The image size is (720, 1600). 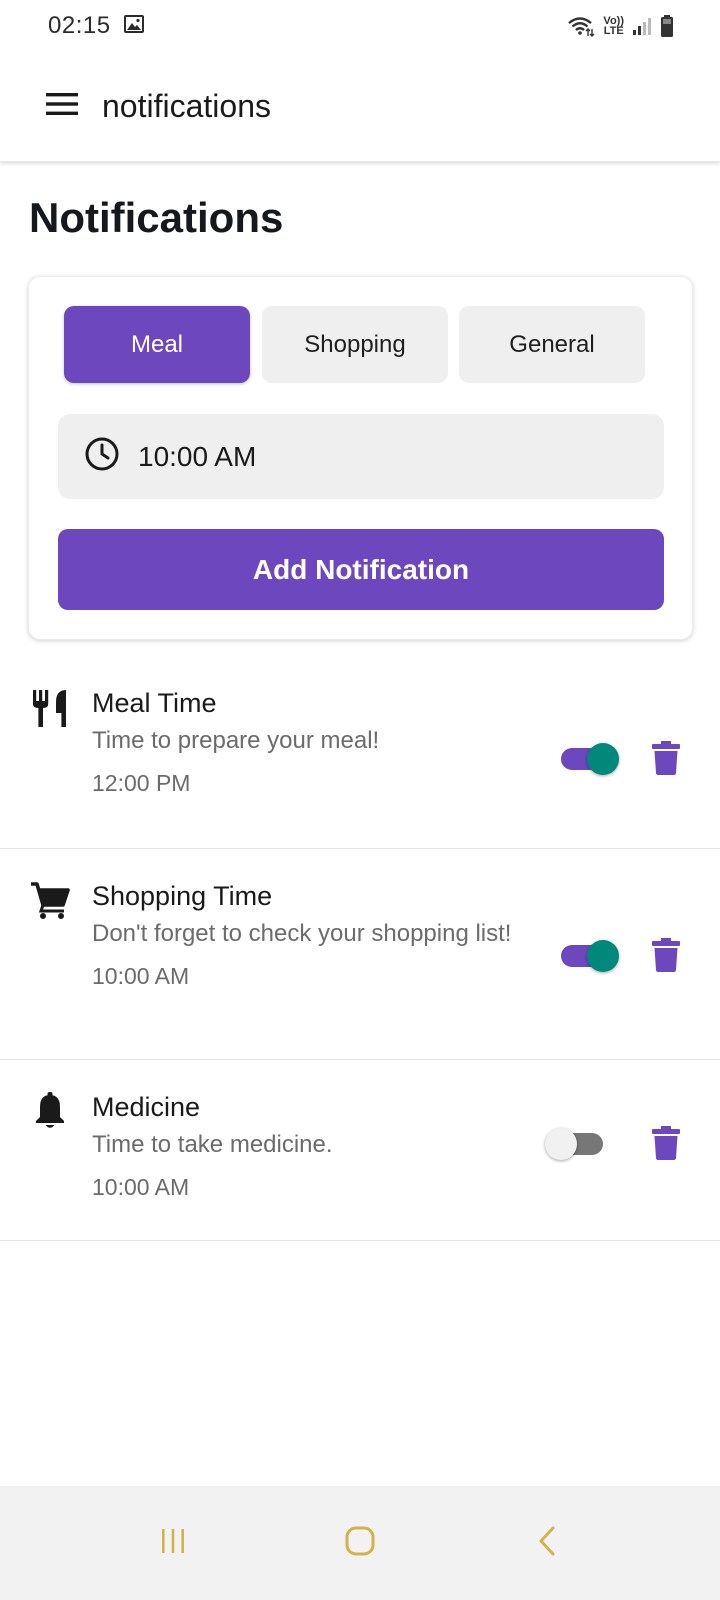 What do you see at coordinates (360, 26) in the screenshot?
I see `status-bar: 02:15 Vo)) LTE` at bounding box center [360, 26].